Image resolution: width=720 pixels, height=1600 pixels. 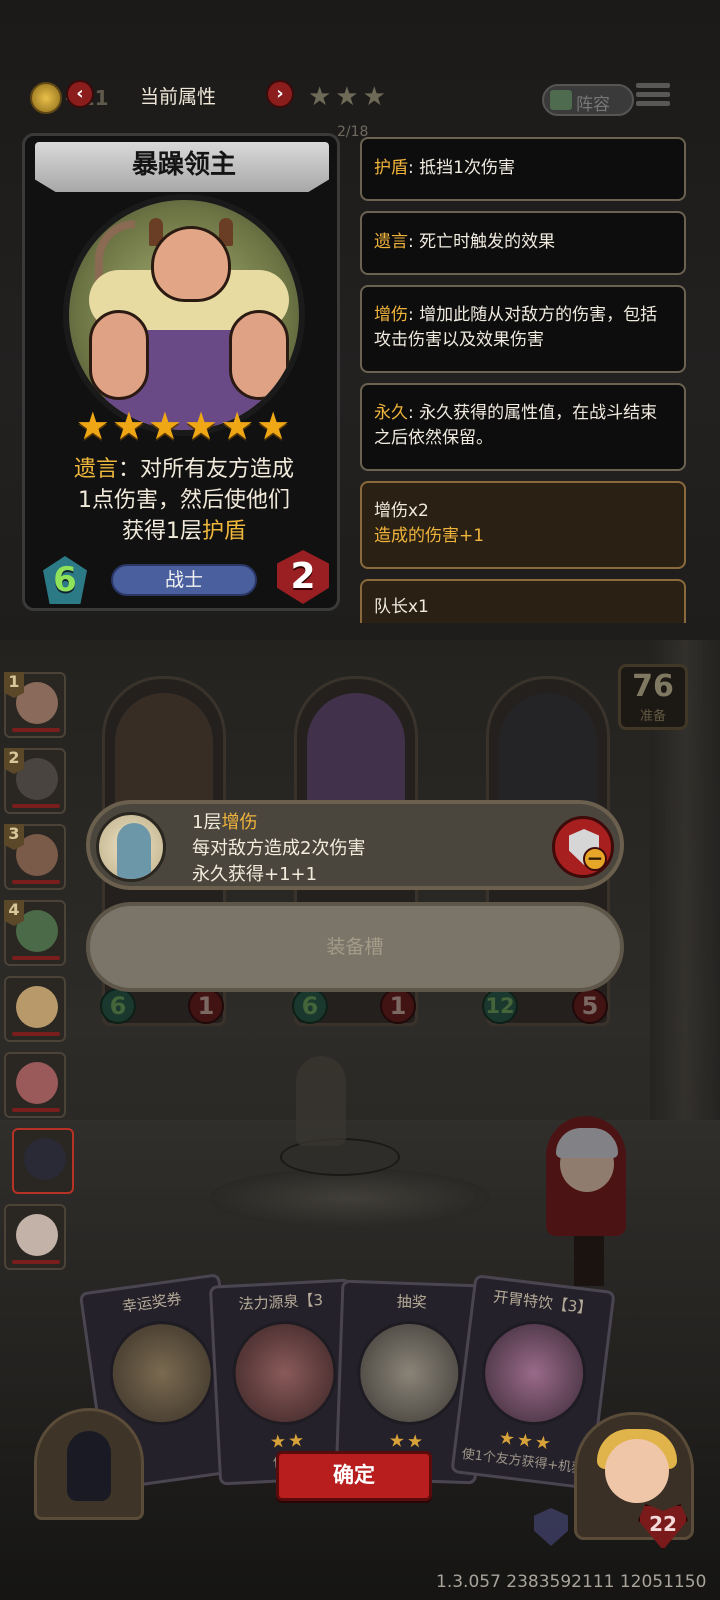 I want to click on coin-icon, so click(x=46, y=98).